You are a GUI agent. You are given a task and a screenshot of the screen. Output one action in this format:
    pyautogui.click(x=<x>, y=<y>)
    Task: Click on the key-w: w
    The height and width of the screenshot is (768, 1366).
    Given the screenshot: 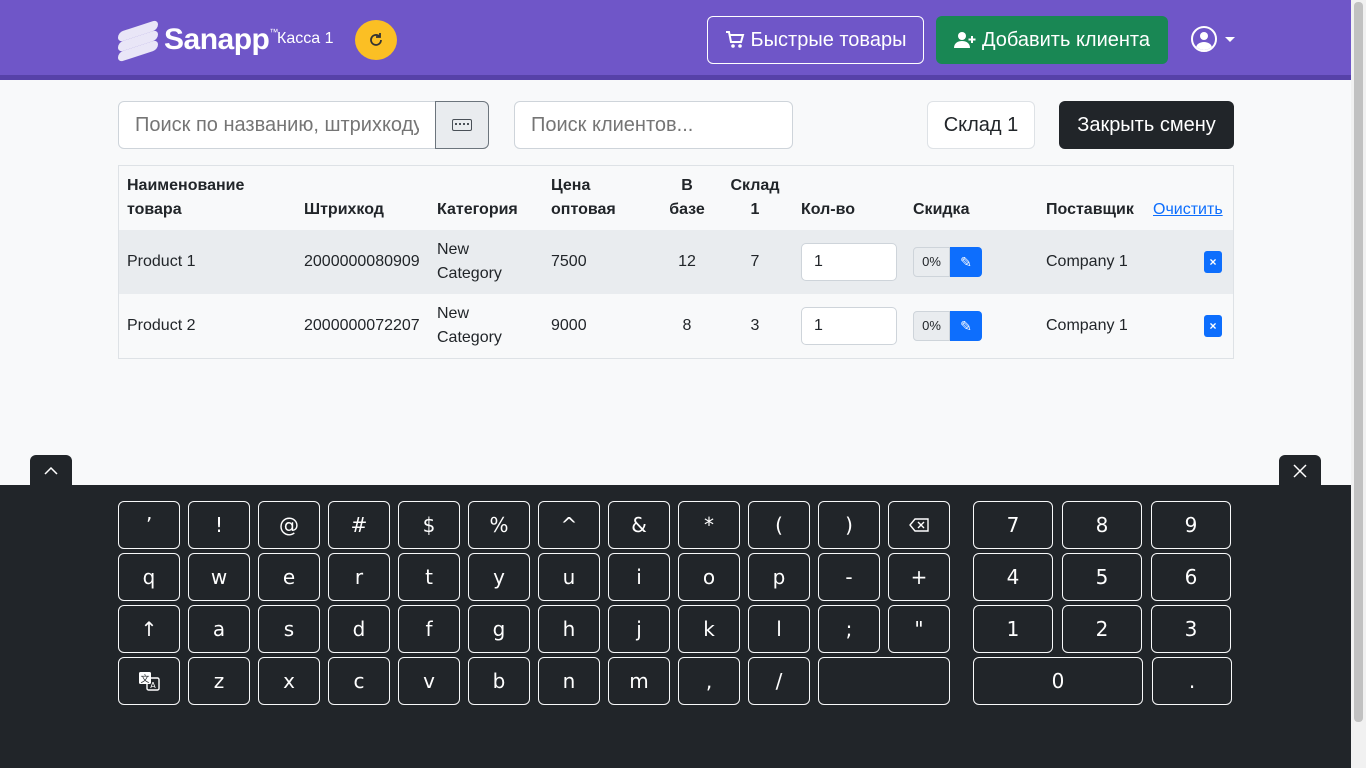 What is the action you would take?
    pyautogui.click(x=219, y=577)
    